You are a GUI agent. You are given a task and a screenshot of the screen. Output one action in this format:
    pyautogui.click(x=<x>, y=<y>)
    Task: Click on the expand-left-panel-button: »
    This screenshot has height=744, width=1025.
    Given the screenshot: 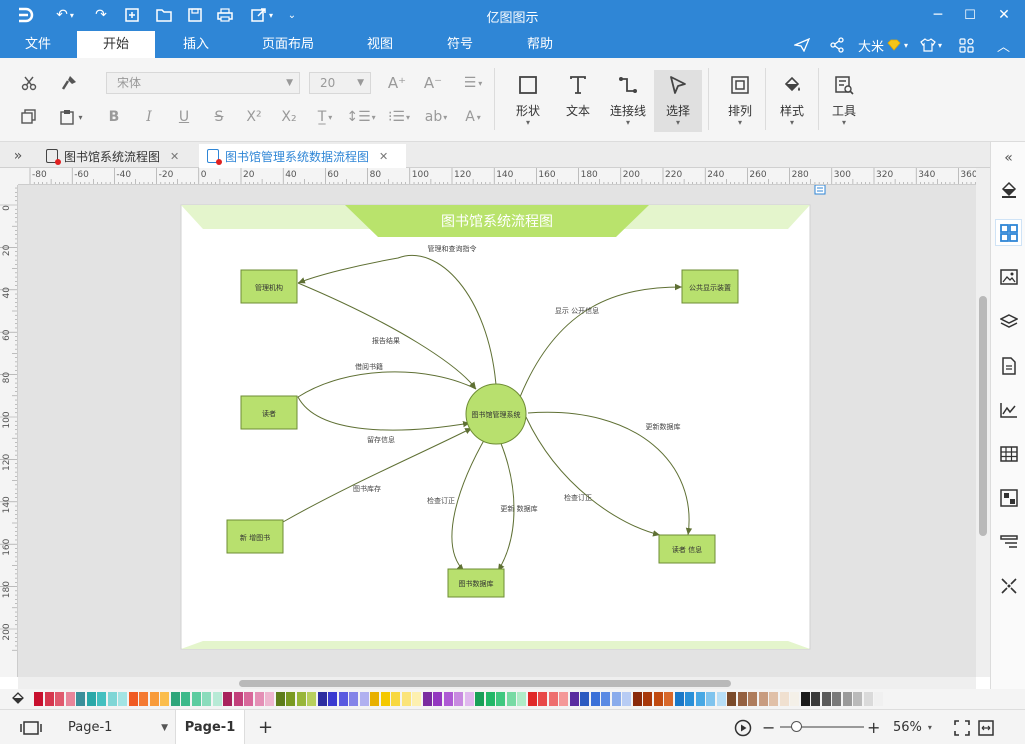 What is the action you would take?
    pyautogui.click(x=18, y=156)
    